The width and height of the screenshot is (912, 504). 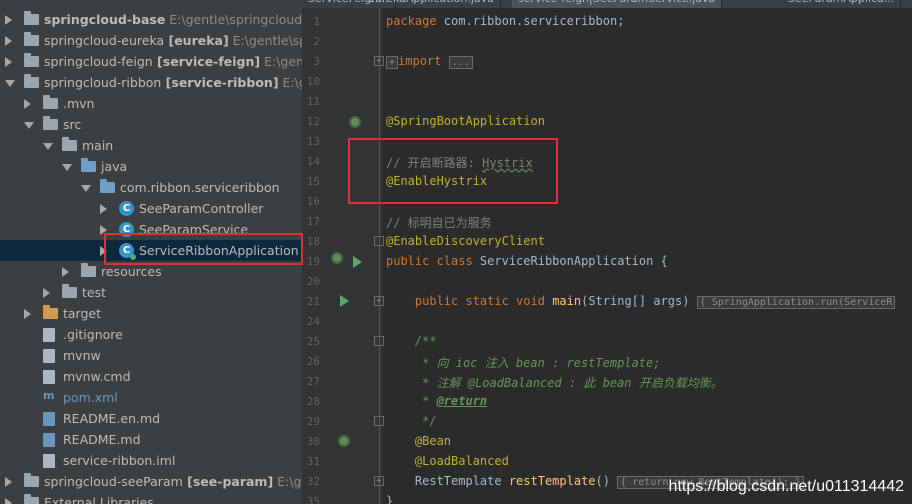 I want to click on tree-node-label: java, so click(x=114, y=166).